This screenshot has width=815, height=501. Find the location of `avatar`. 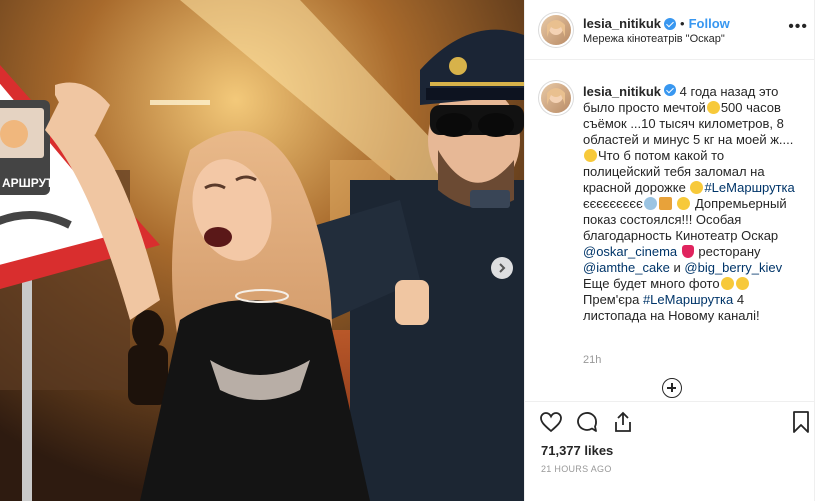

avatar is located at coordinates (556, 30).